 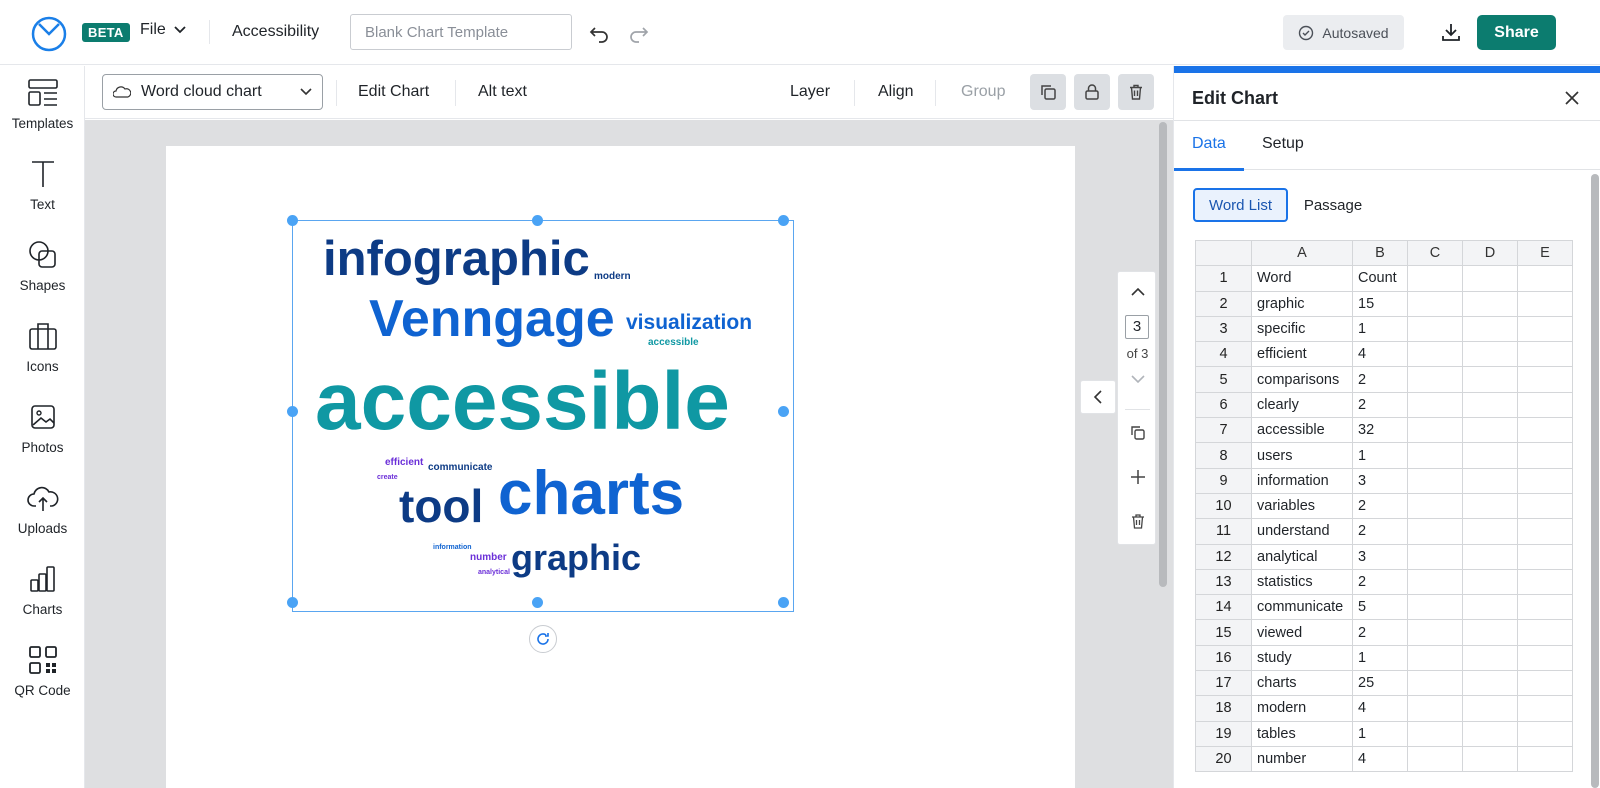 I want to click on word-list-toggle: Word List, so click(x=1240, y=205).